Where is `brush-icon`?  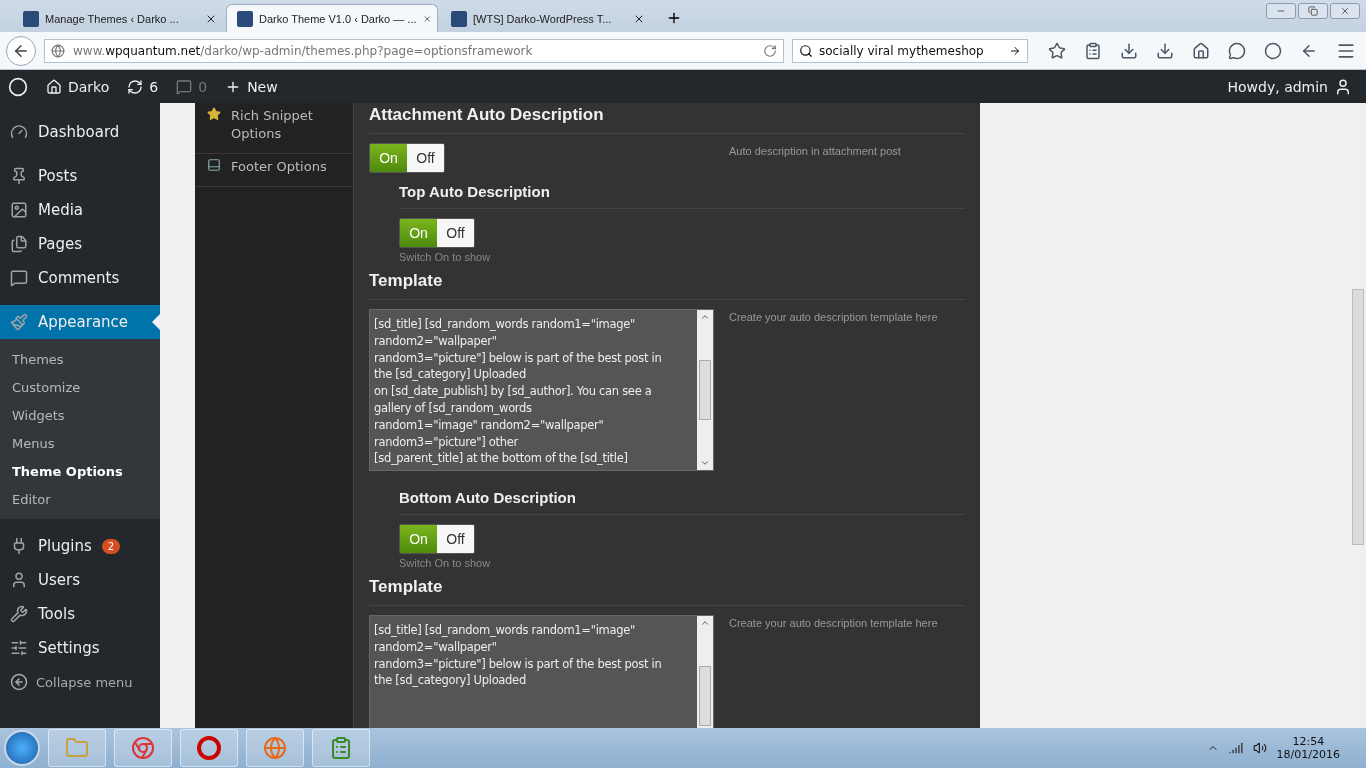 brush-icon is located at coordinates (19, 322).